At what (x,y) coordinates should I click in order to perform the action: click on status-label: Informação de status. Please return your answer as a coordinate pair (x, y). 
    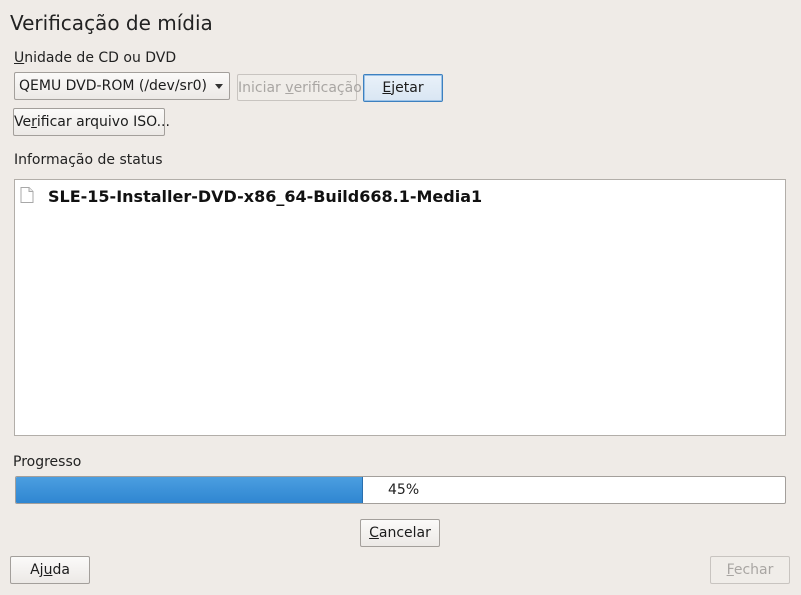
    Looking at the image, I should click on (88, 160).